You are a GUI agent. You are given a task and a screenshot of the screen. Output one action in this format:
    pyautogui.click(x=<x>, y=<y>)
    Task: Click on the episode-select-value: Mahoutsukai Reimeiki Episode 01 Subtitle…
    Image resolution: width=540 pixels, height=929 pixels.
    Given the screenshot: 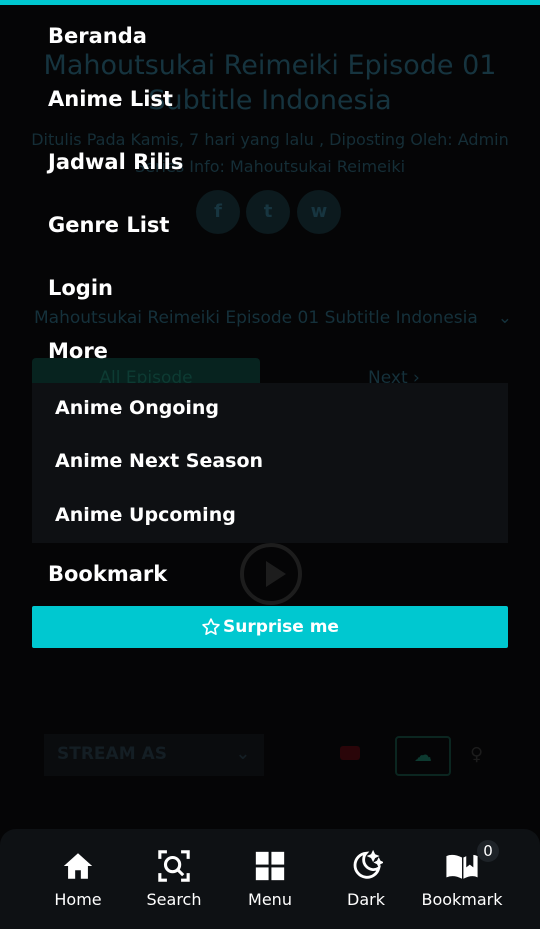 What is the action you would take?
    pyautogui.click(x=256, y=318)
    